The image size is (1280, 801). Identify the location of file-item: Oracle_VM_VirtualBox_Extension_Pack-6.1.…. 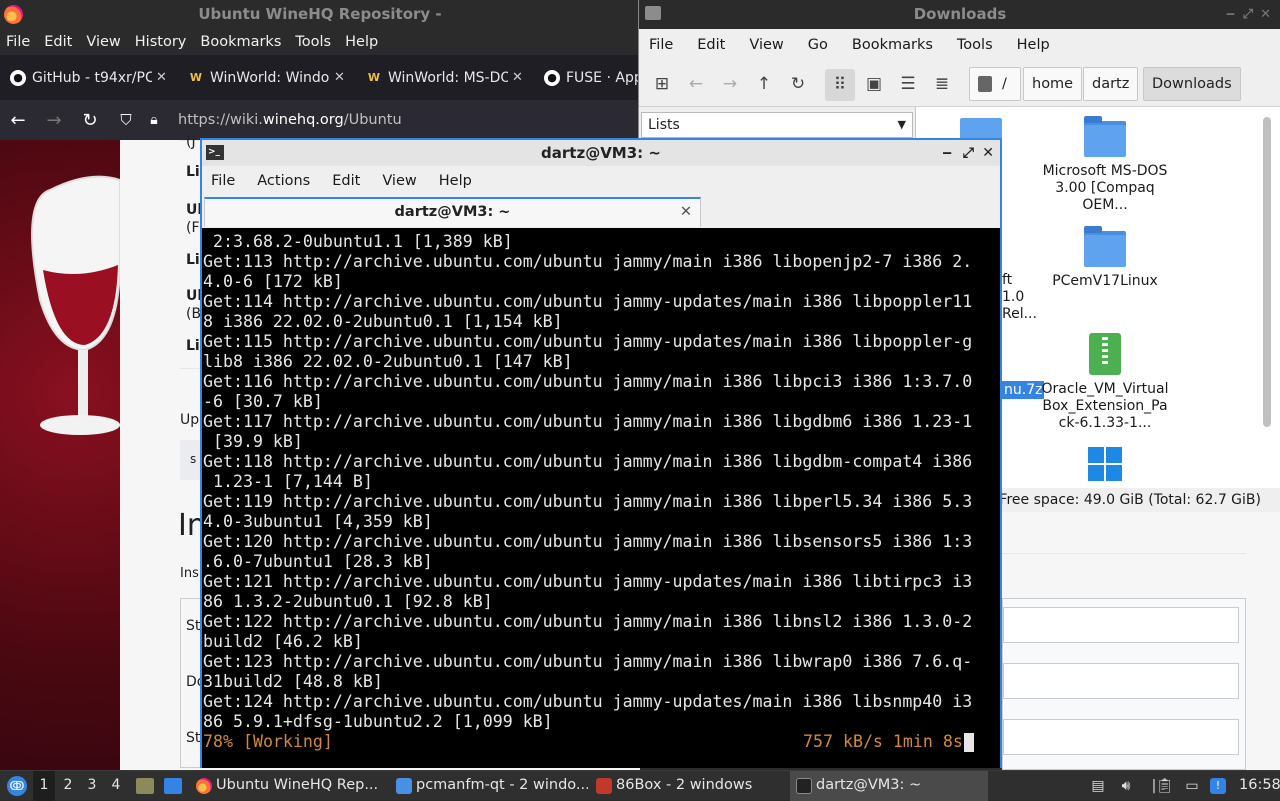
(1105, 382).